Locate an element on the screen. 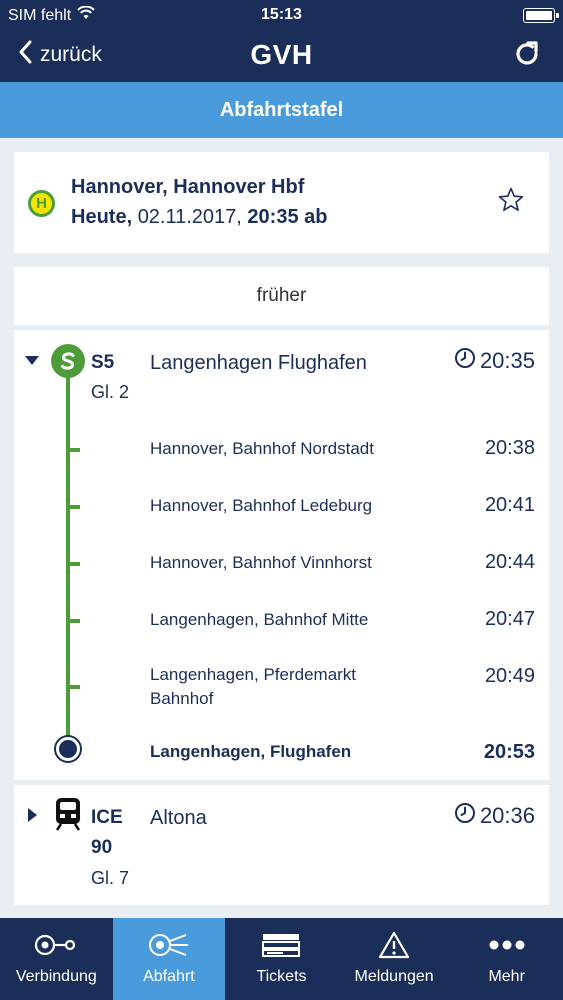  station-date: 02.11.2017, is located at coordinates (189, 217).